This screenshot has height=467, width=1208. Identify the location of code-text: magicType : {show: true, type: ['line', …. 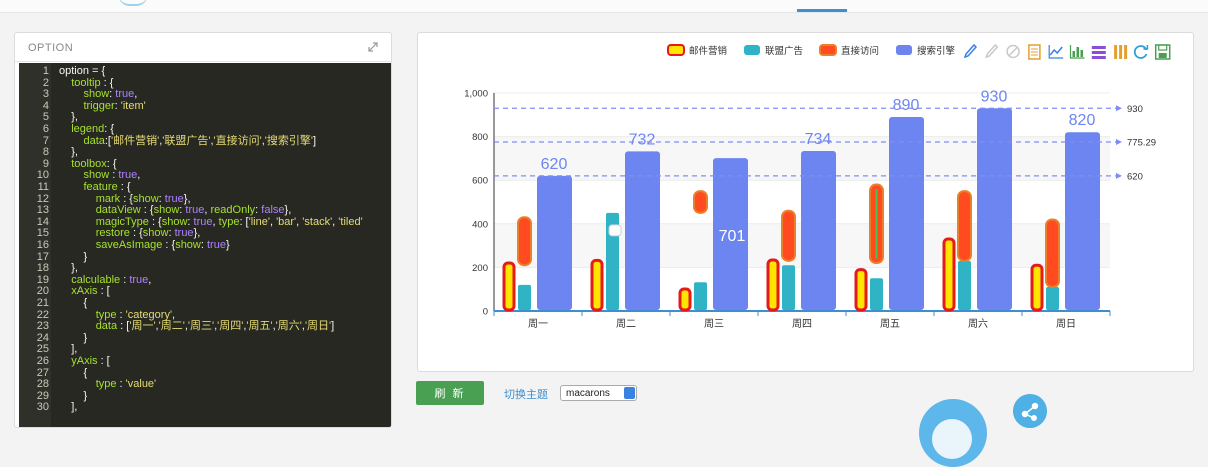
(229, 221).